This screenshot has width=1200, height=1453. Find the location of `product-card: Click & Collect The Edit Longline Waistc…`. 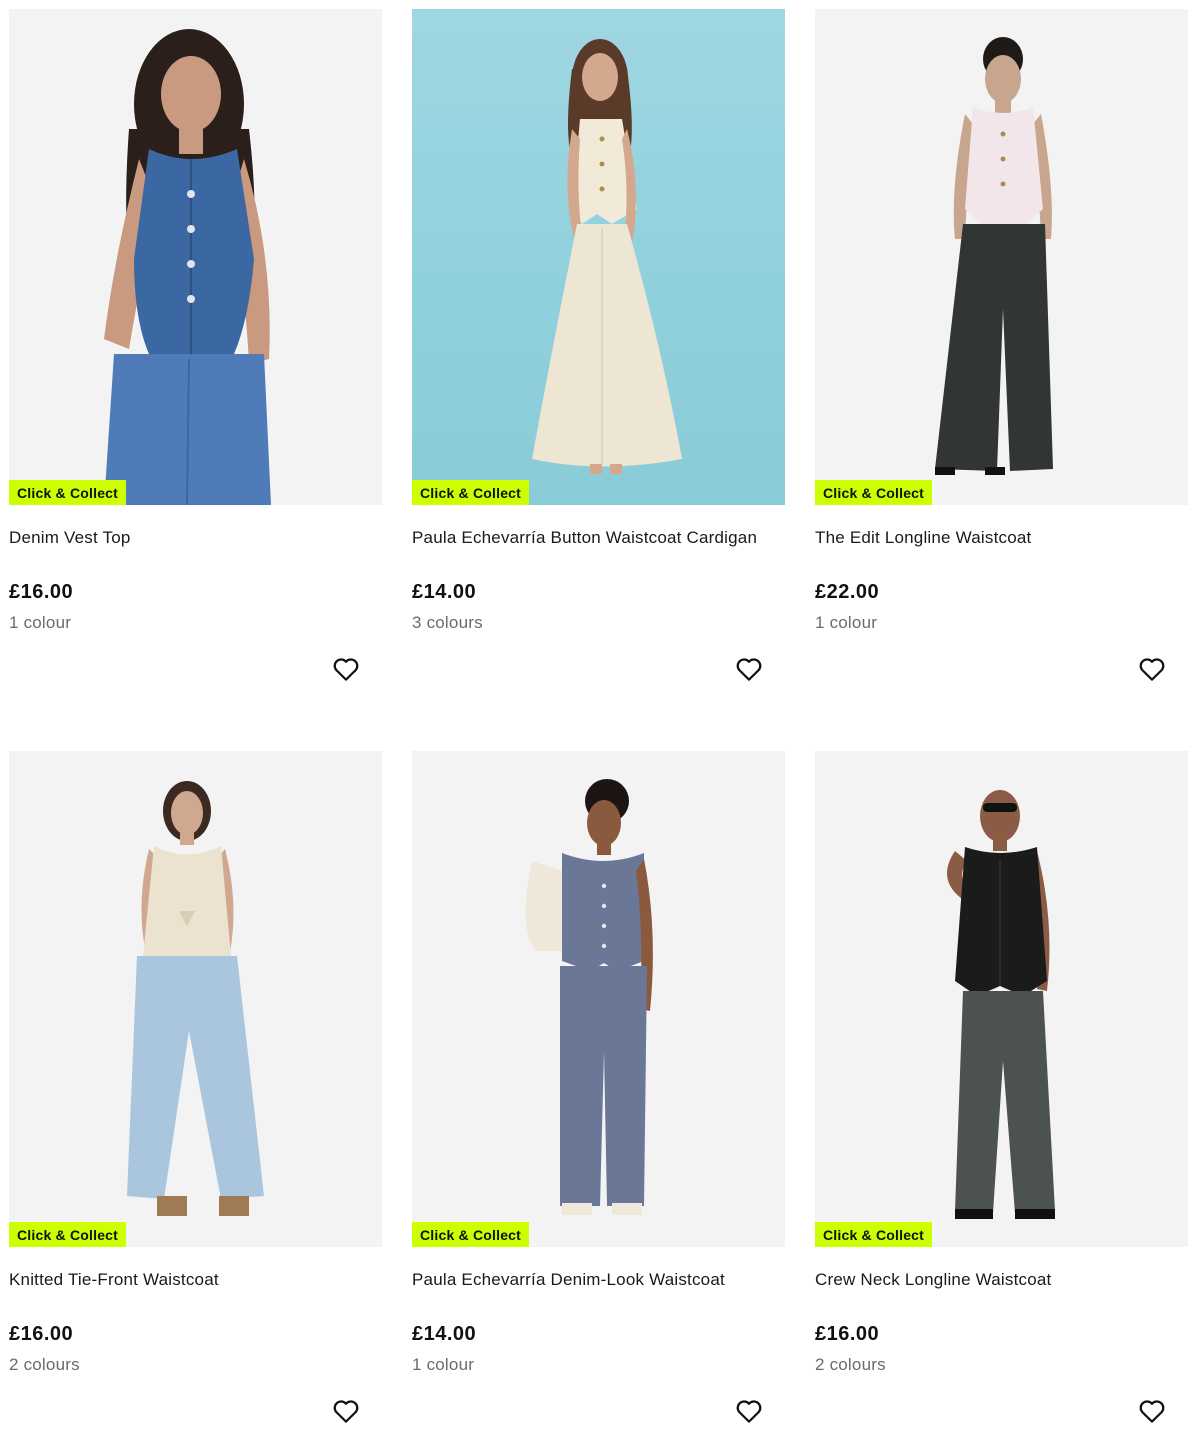

product-card: Click & Collect The Edit Longline Waistc… is located at coordinates (1001, 359).